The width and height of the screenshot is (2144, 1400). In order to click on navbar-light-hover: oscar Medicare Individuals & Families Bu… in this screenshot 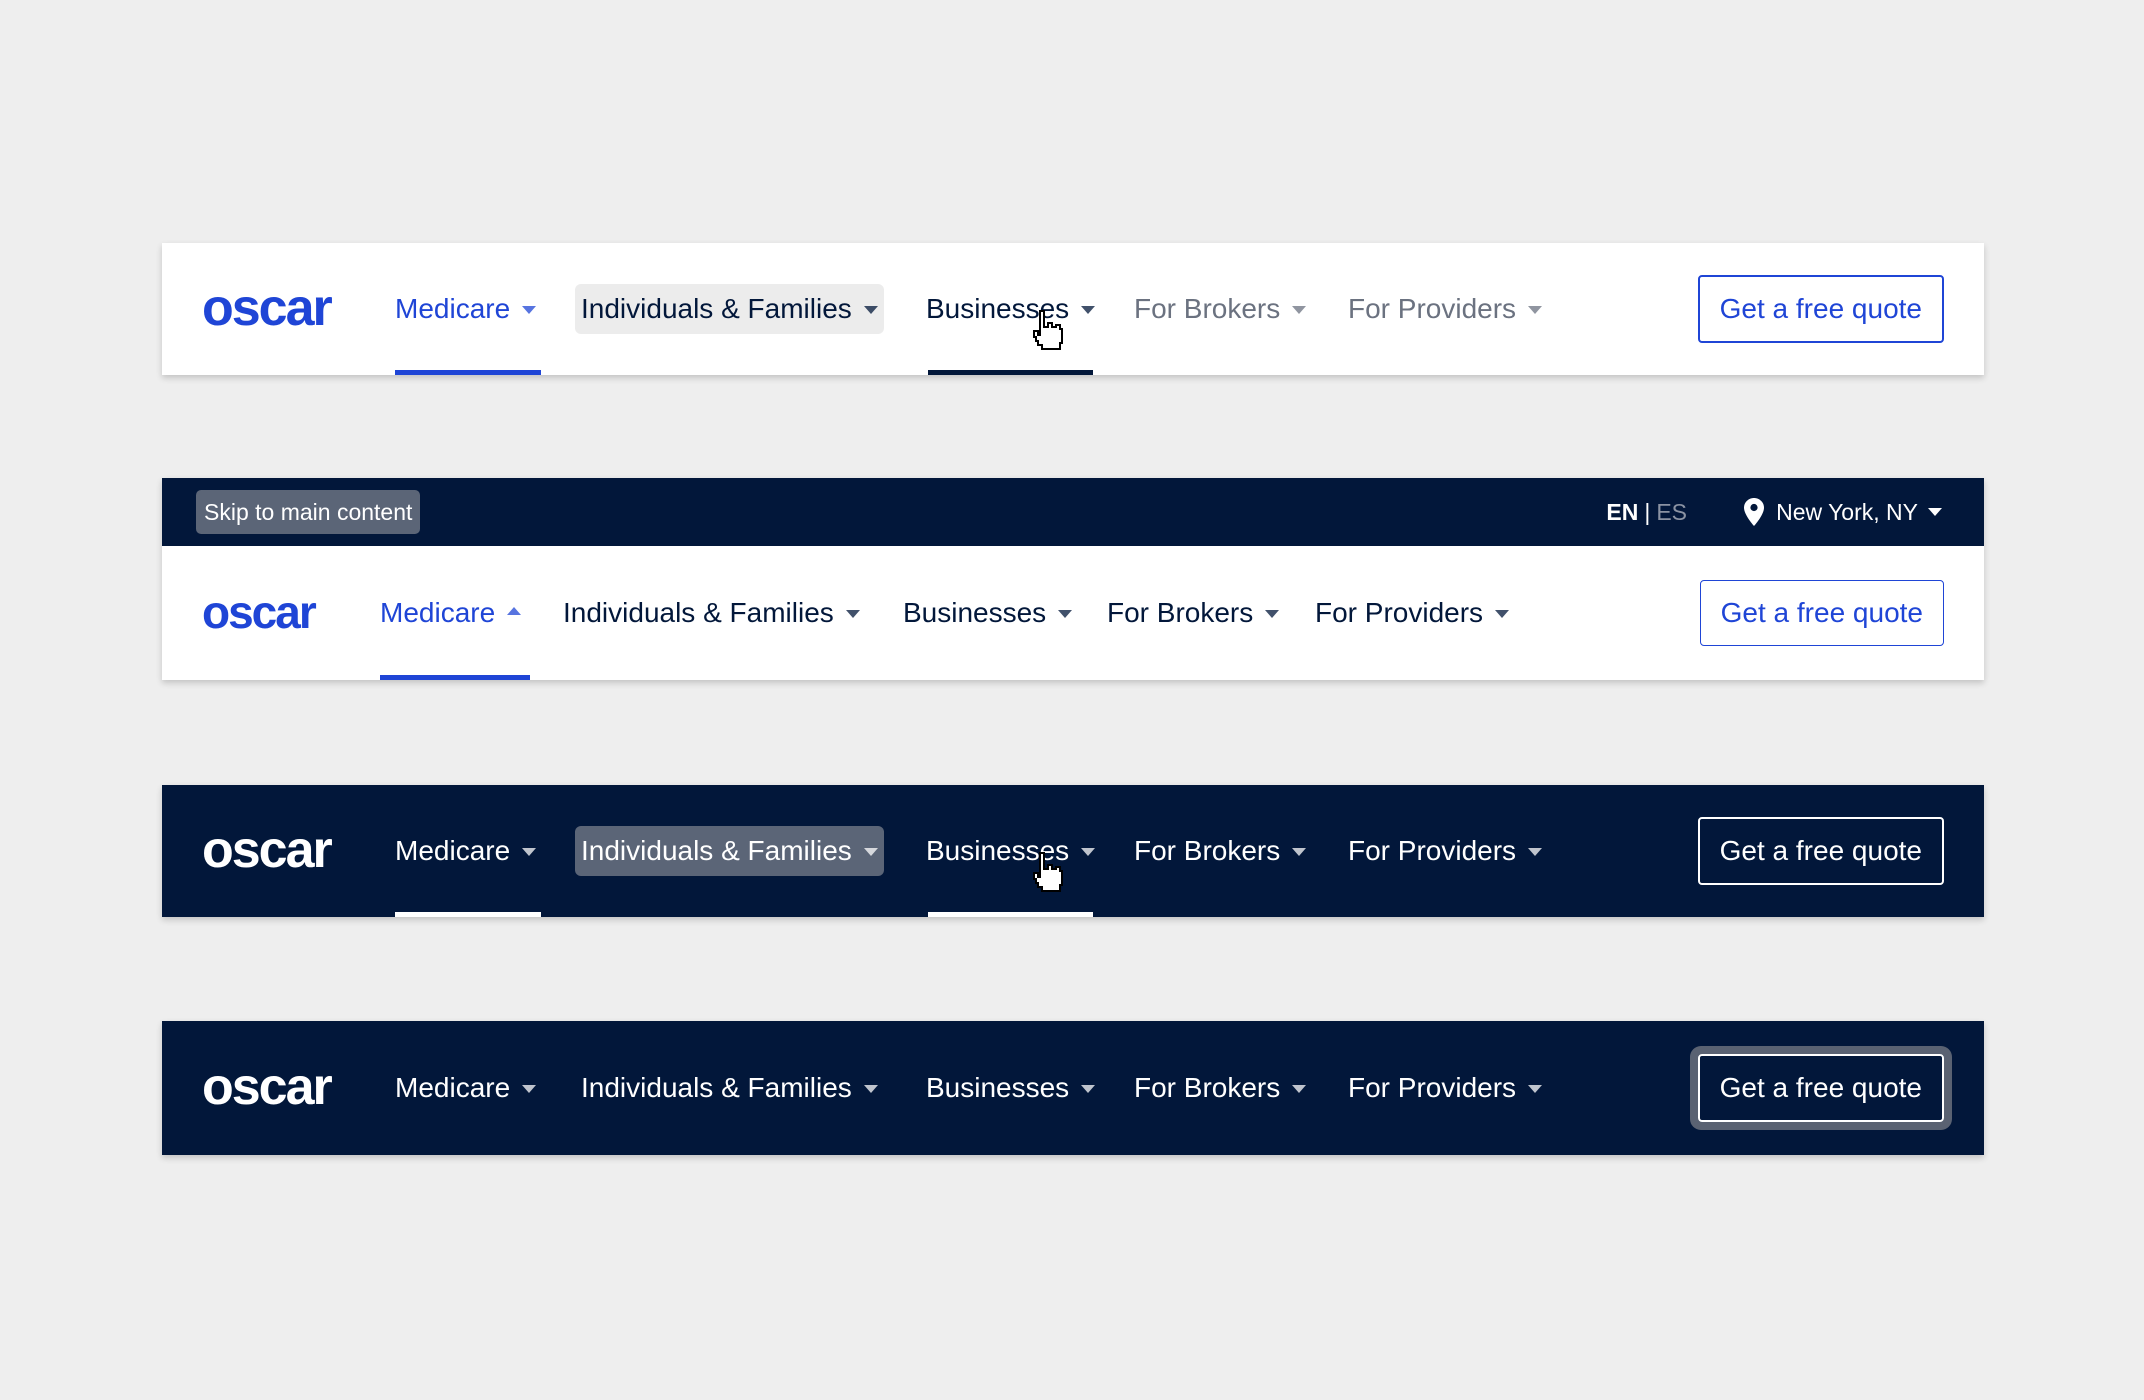, I will do `click(1073, 309)`.